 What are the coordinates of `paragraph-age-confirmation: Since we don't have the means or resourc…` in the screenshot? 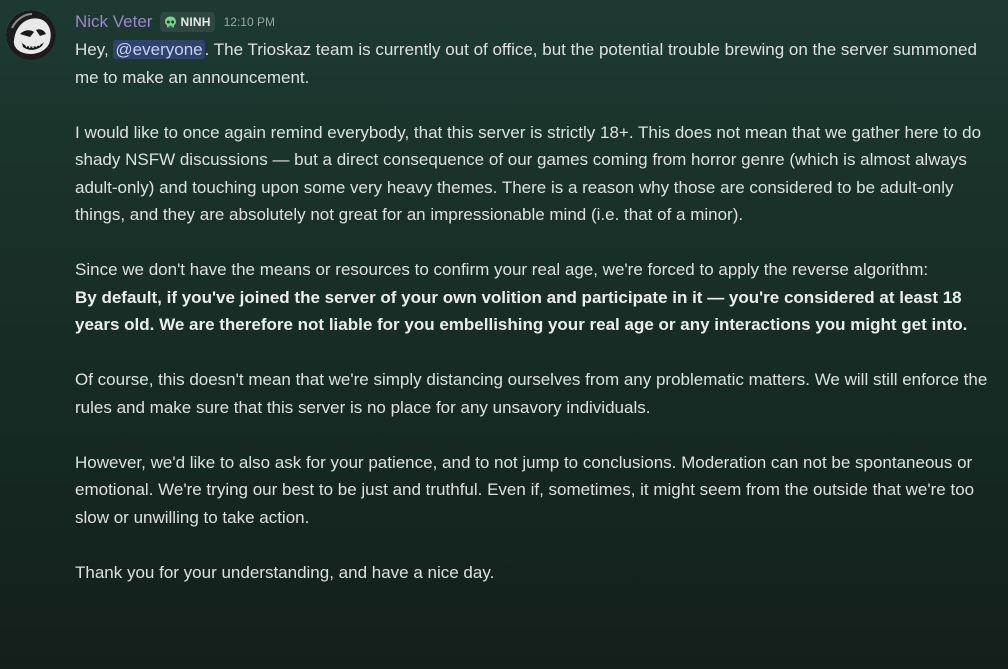 It's located at (502, 269).